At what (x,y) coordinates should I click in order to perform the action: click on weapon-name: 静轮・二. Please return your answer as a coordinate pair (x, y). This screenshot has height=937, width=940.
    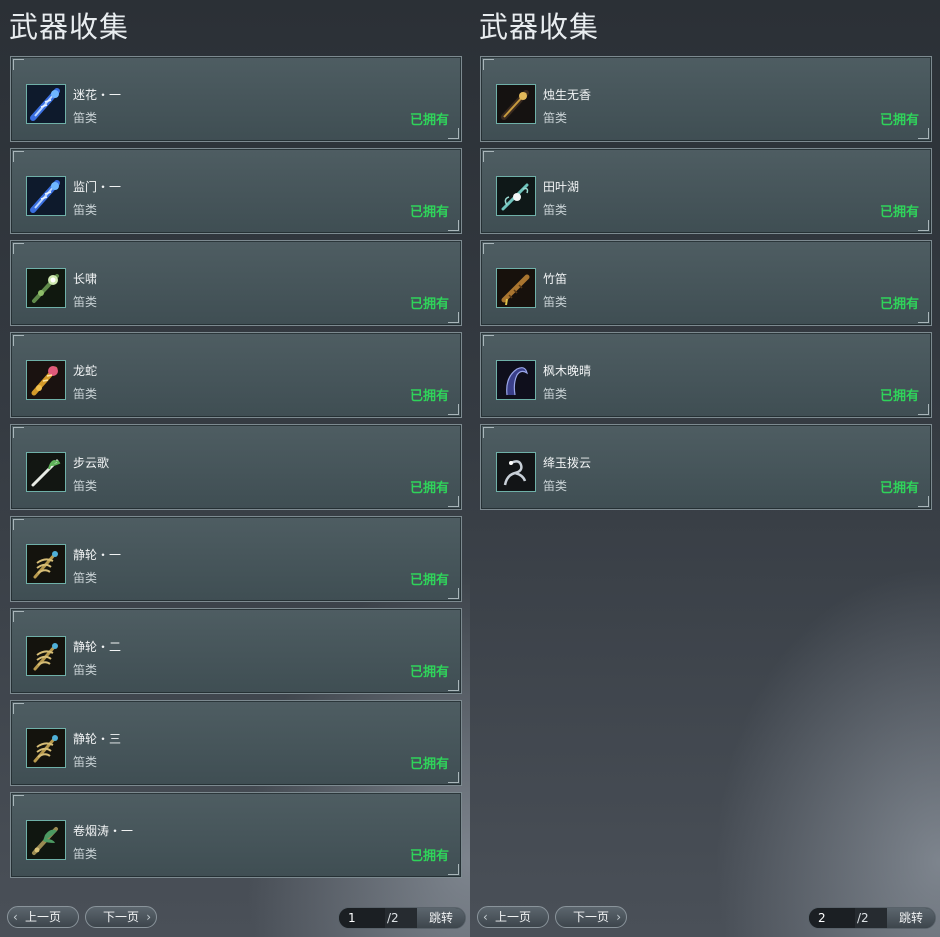
    Looking at the image, I should click on (97, 647).